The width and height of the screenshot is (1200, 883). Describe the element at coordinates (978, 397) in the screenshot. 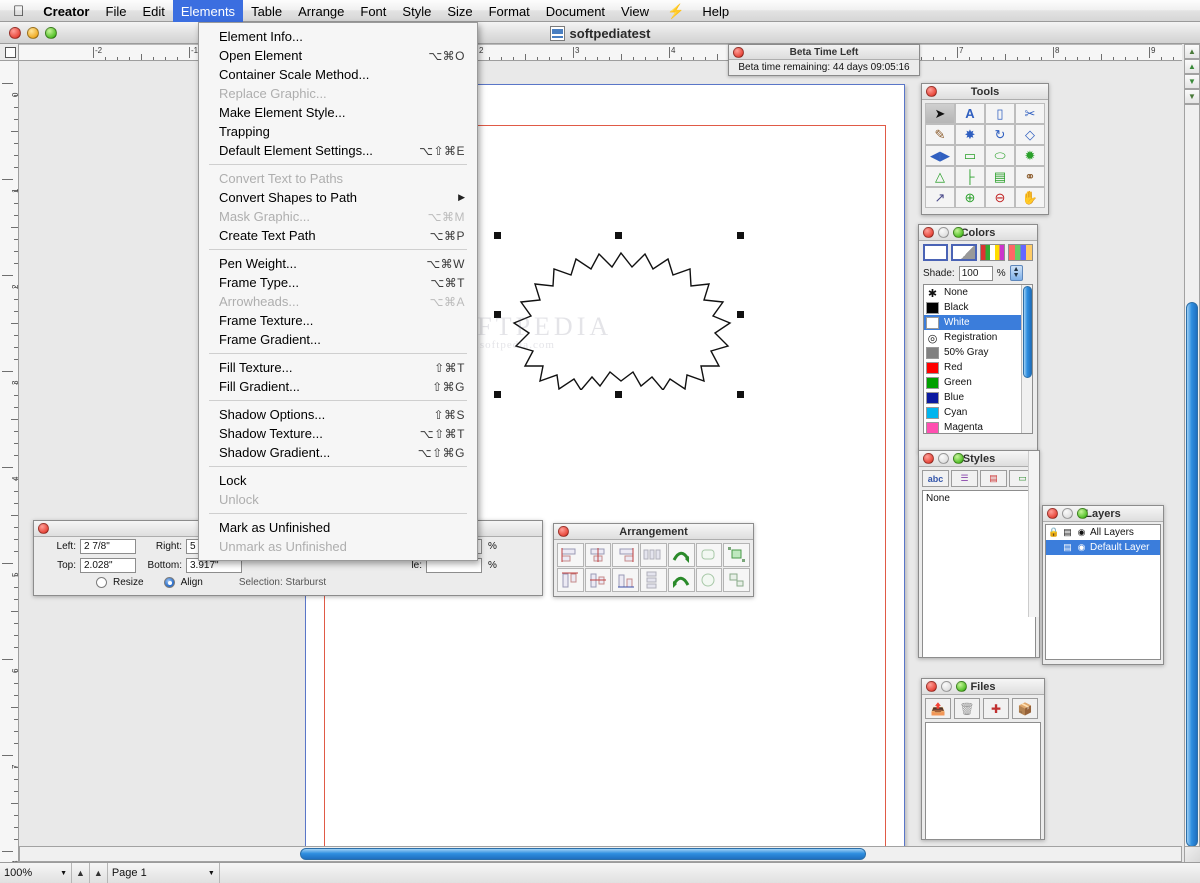

I see `color-row-blue: Blue` at that location.